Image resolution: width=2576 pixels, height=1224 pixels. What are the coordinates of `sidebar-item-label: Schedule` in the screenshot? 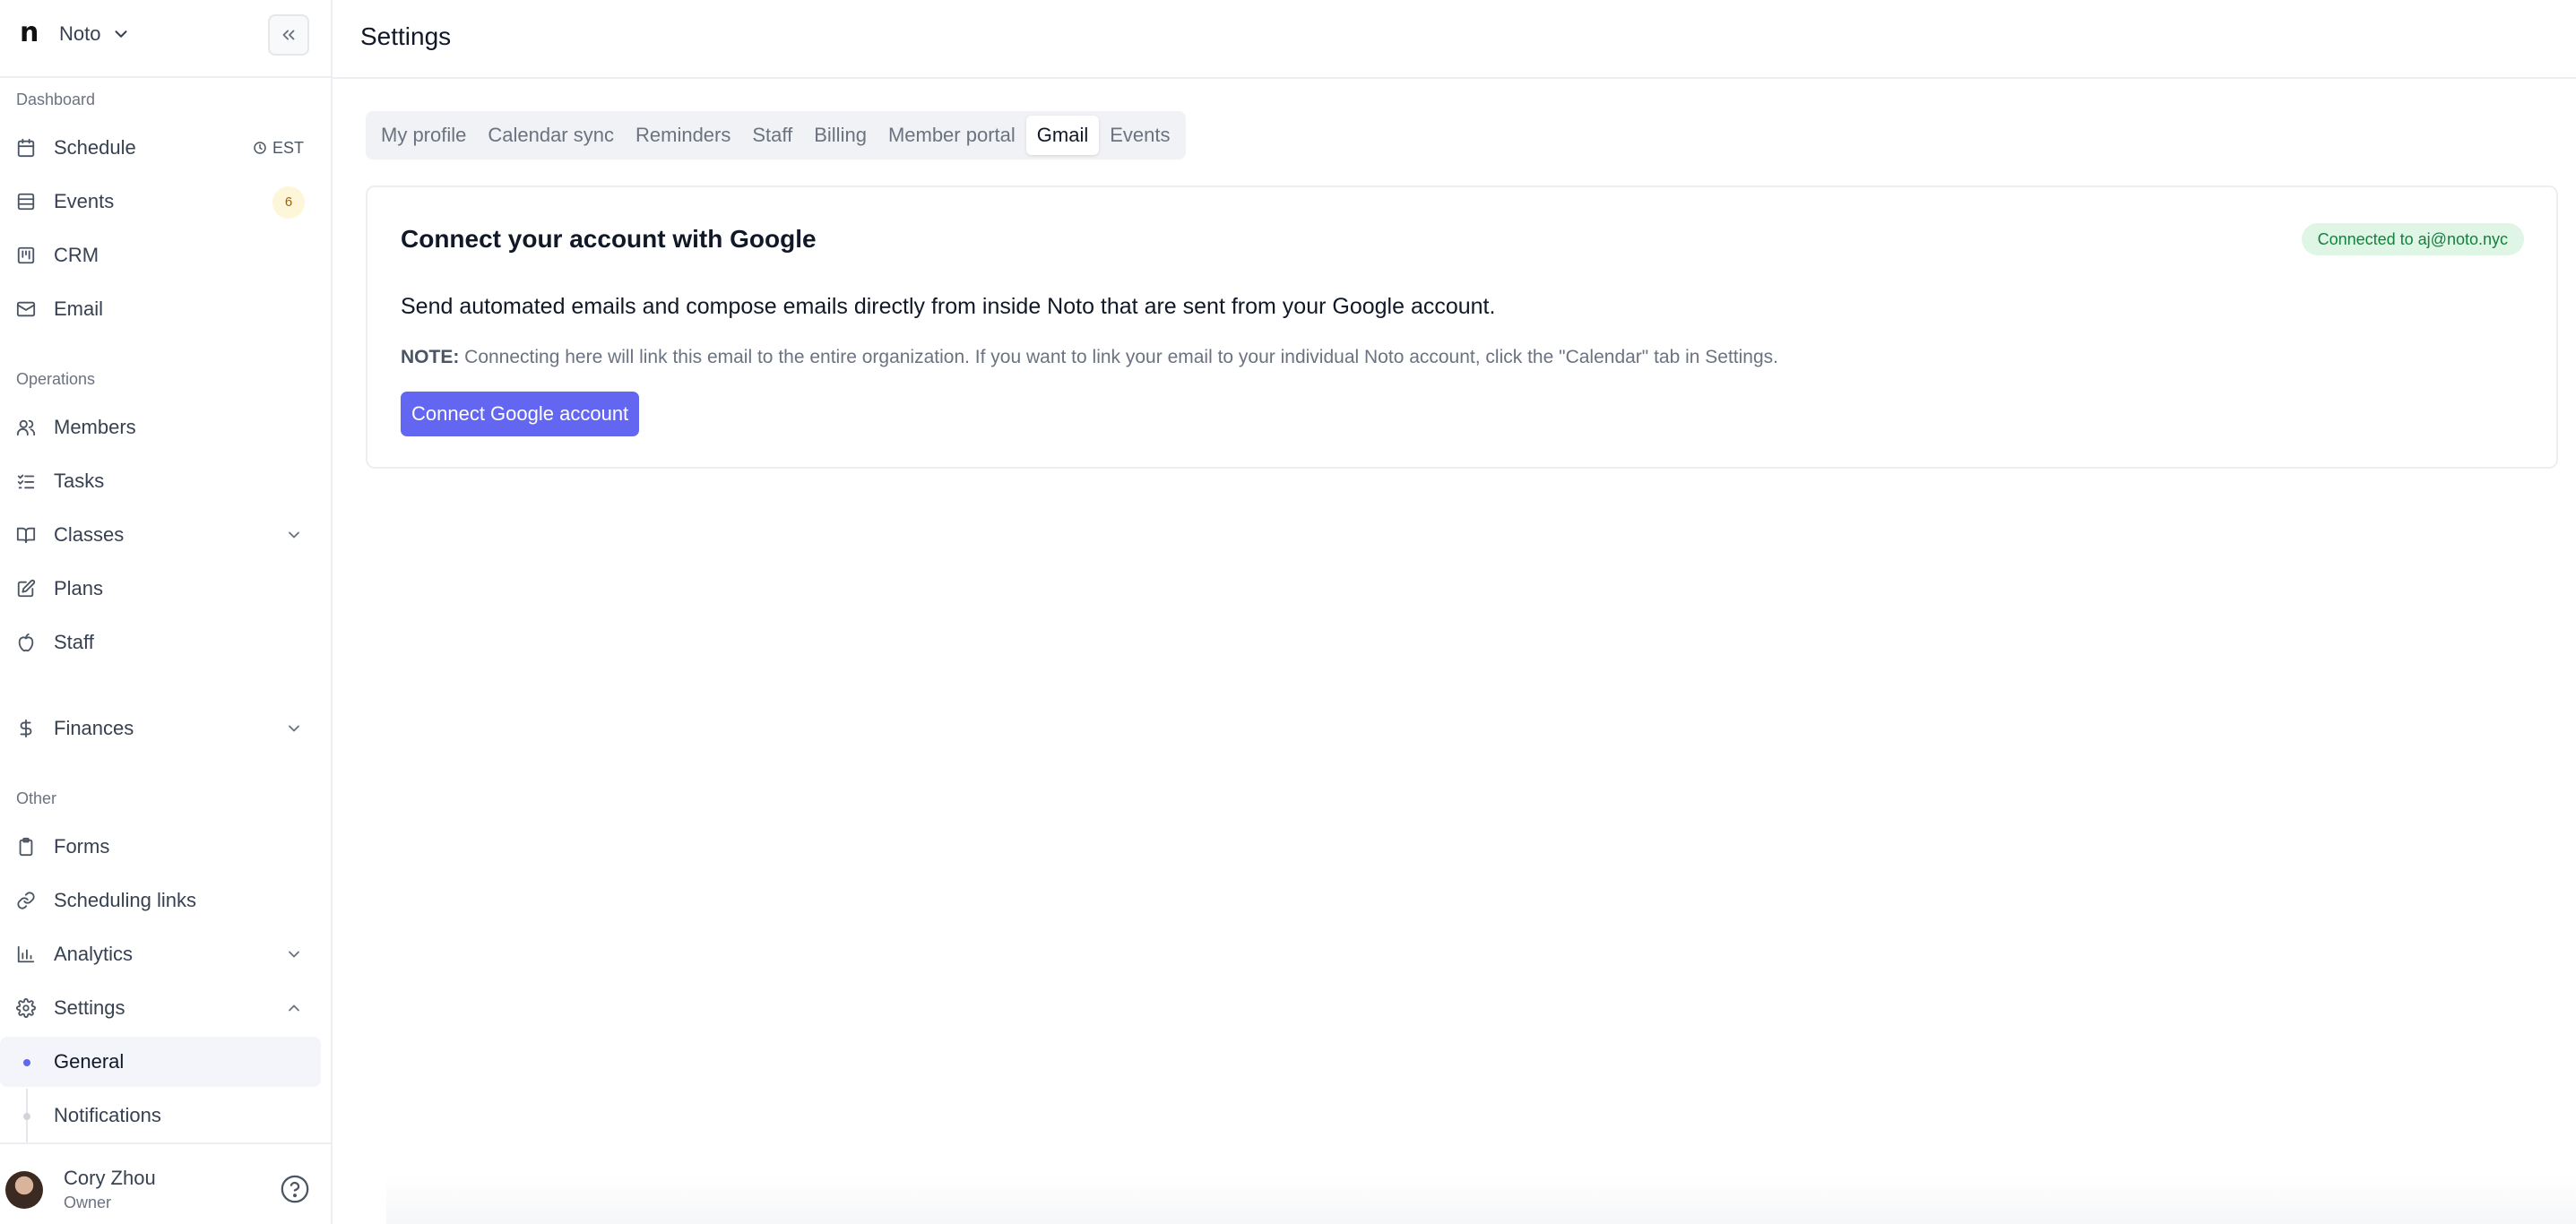 It's located at (95, 147).